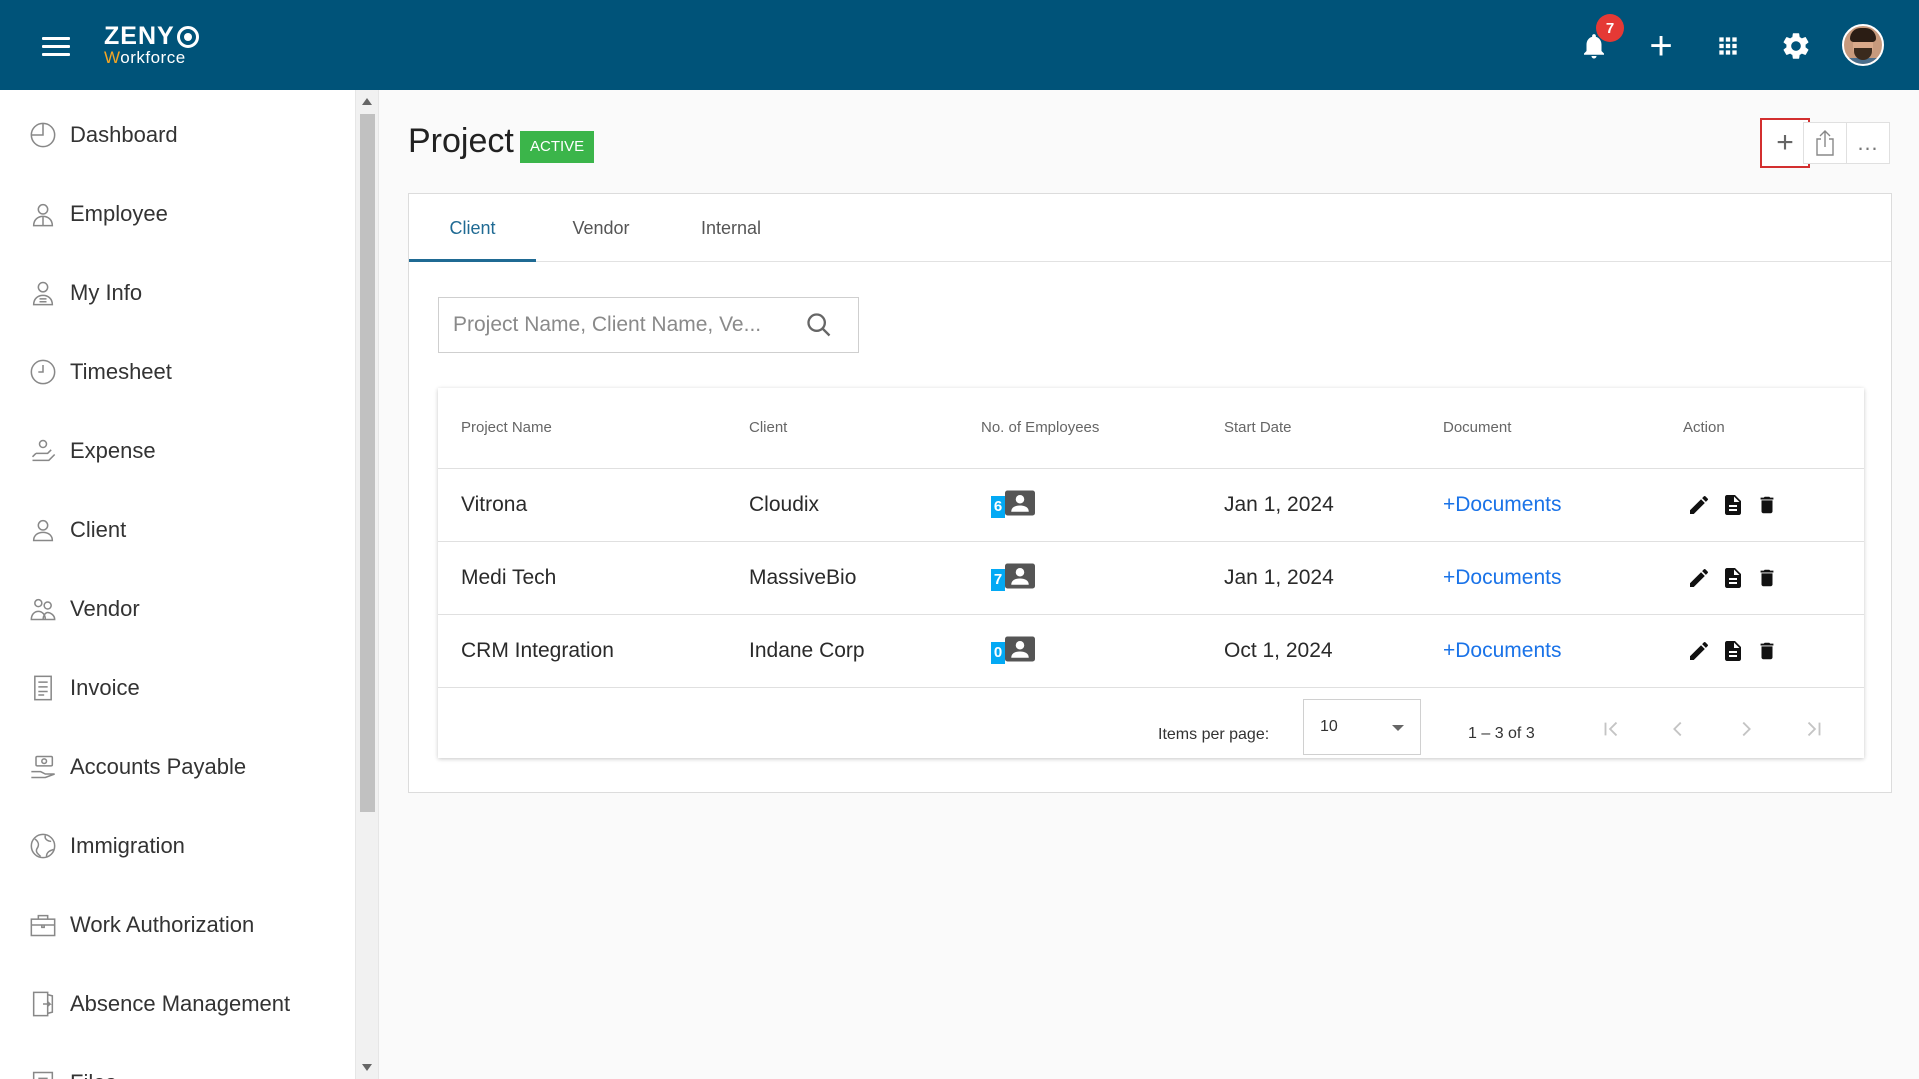  Describe the element at coordinates (784, 504) in the screenshot. I see `cell-client: Cloudix` at that location.